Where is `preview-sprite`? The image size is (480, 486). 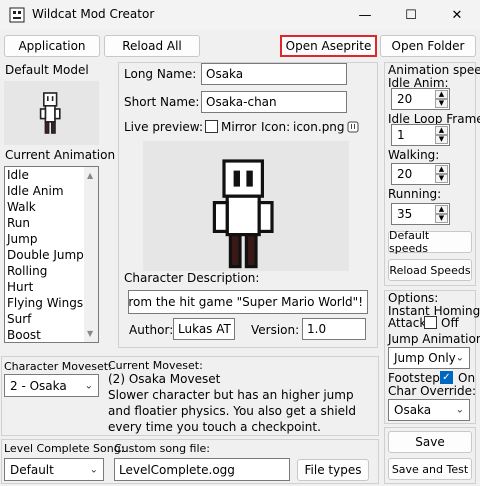
preview-sprite is located at coordinates (243, 214).